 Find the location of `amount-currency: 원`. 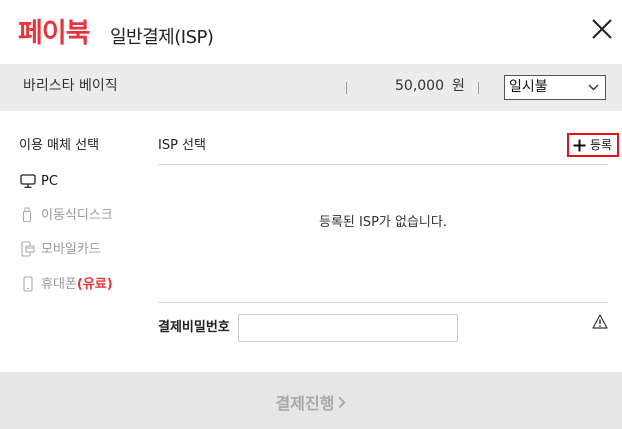

amount-currency: 원 is located at coordinates (458, 86).